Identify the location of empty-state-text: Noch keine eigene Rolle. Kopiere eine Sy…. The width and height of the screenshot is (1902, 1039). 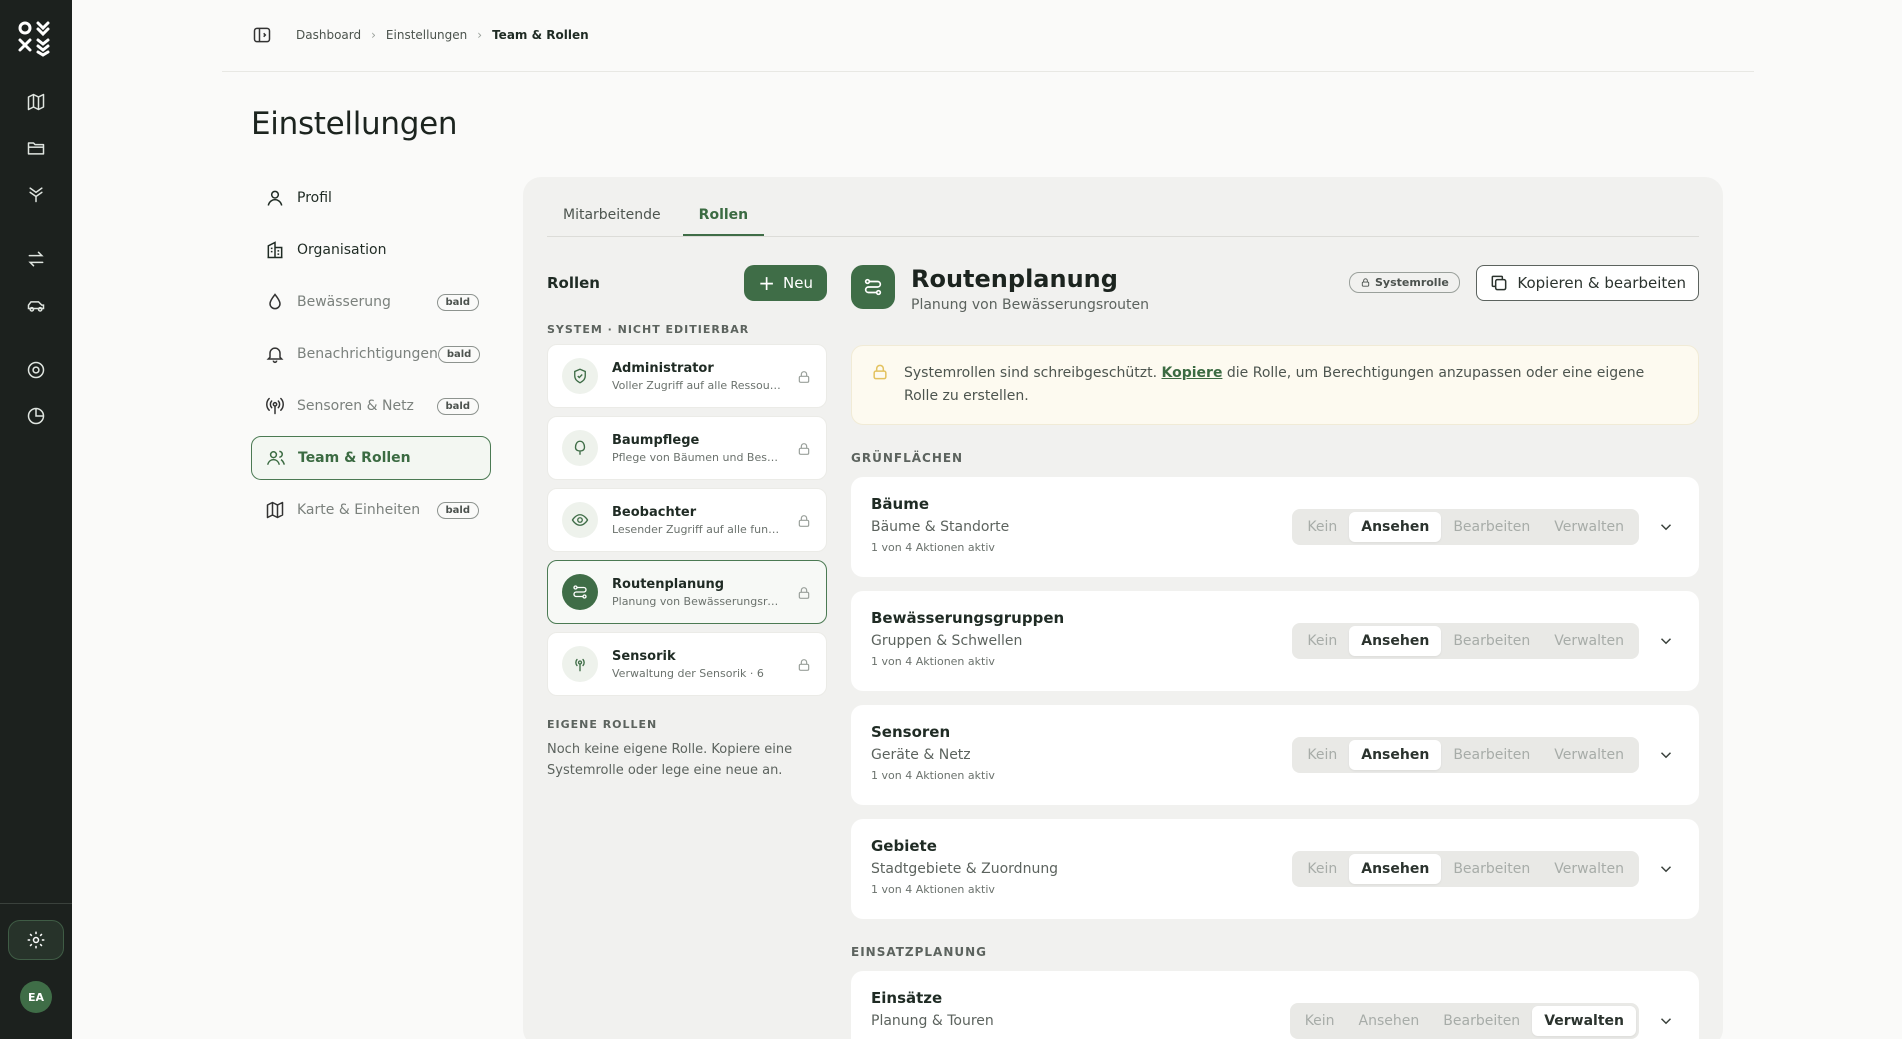
(670, 760).